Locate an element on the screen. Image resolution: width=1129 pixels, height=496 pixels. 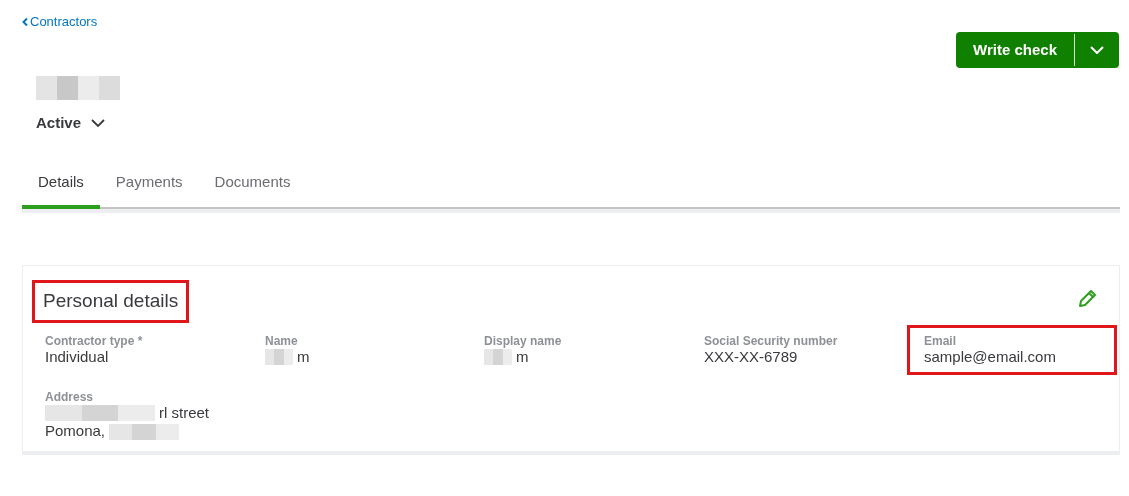
tab: Documents is located at coordinates (252, 189).